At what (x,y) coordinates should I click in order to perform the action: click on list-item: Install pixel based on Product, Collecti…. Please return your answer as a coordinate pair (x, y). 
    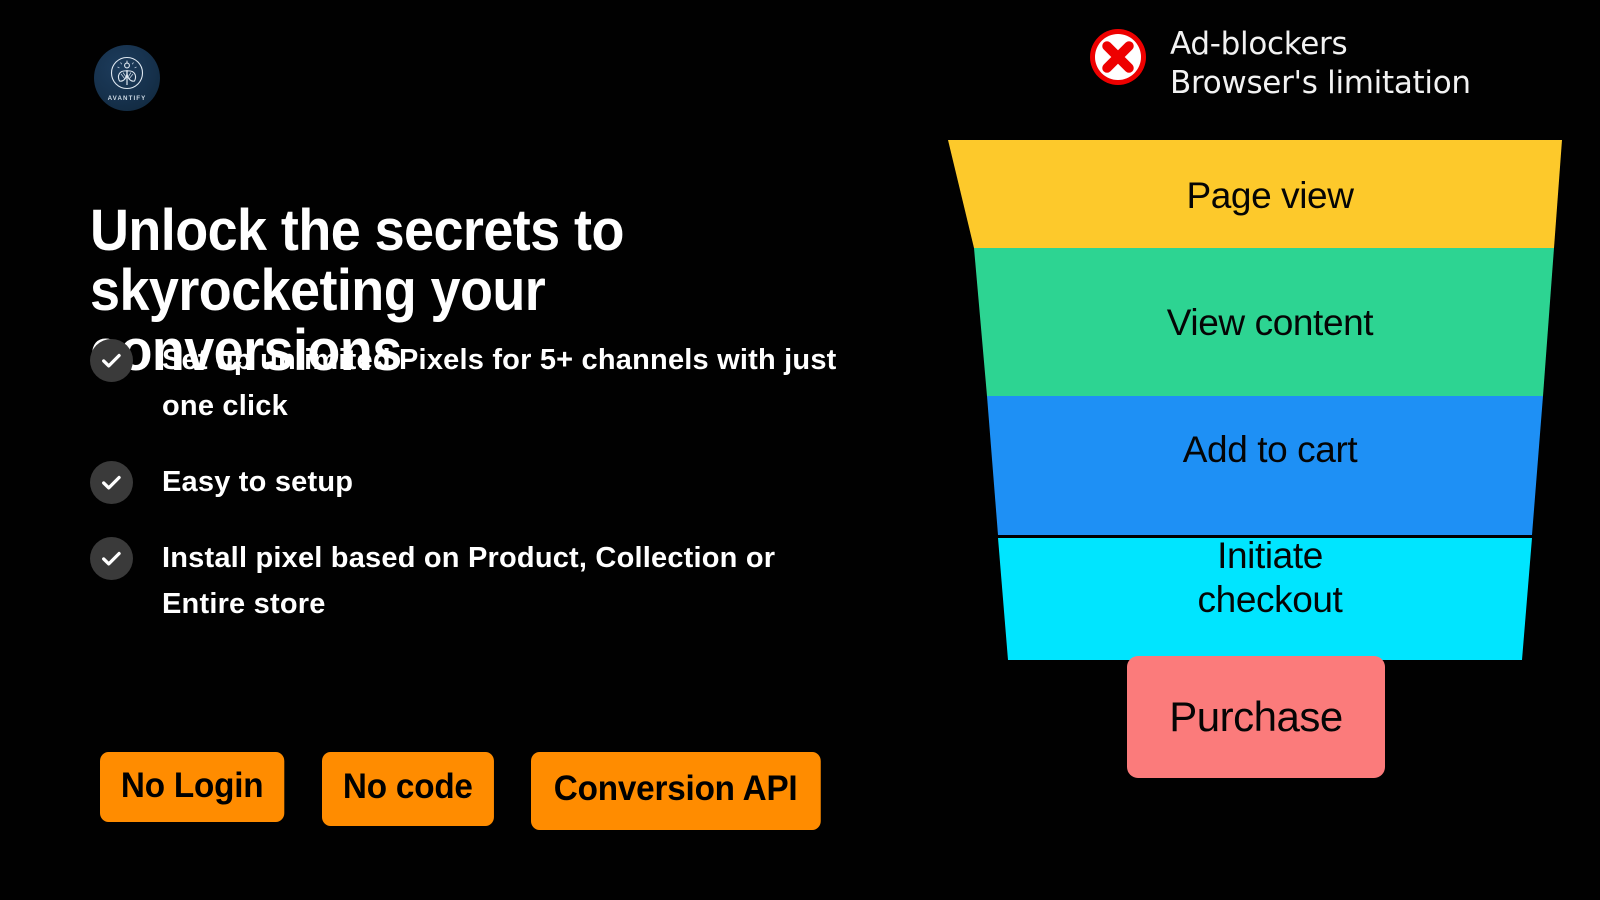
    Looking at the image, I should click on (490, 581).